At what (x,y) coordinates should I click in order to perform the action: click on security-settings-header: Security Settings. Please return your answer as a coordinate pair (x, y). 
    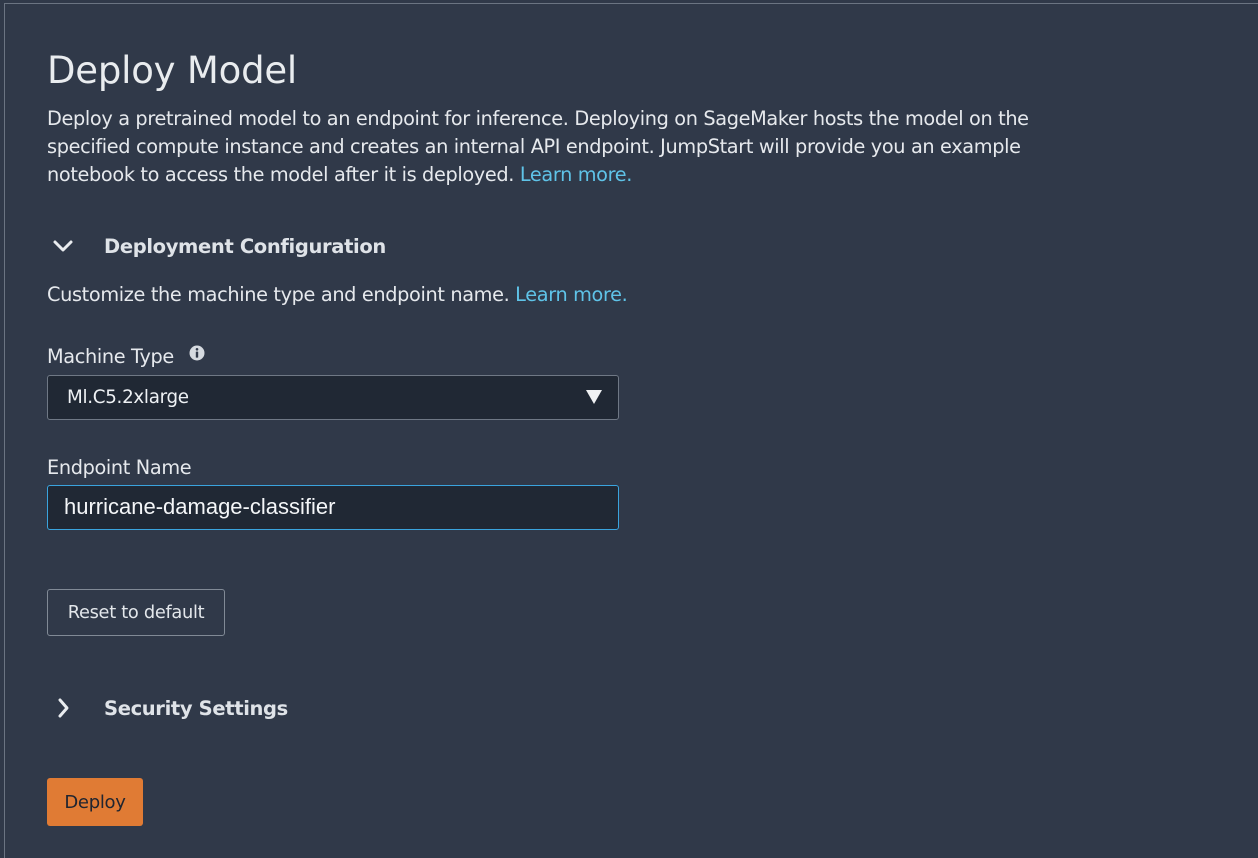
    Looking at the image, I should click on (167, 708).